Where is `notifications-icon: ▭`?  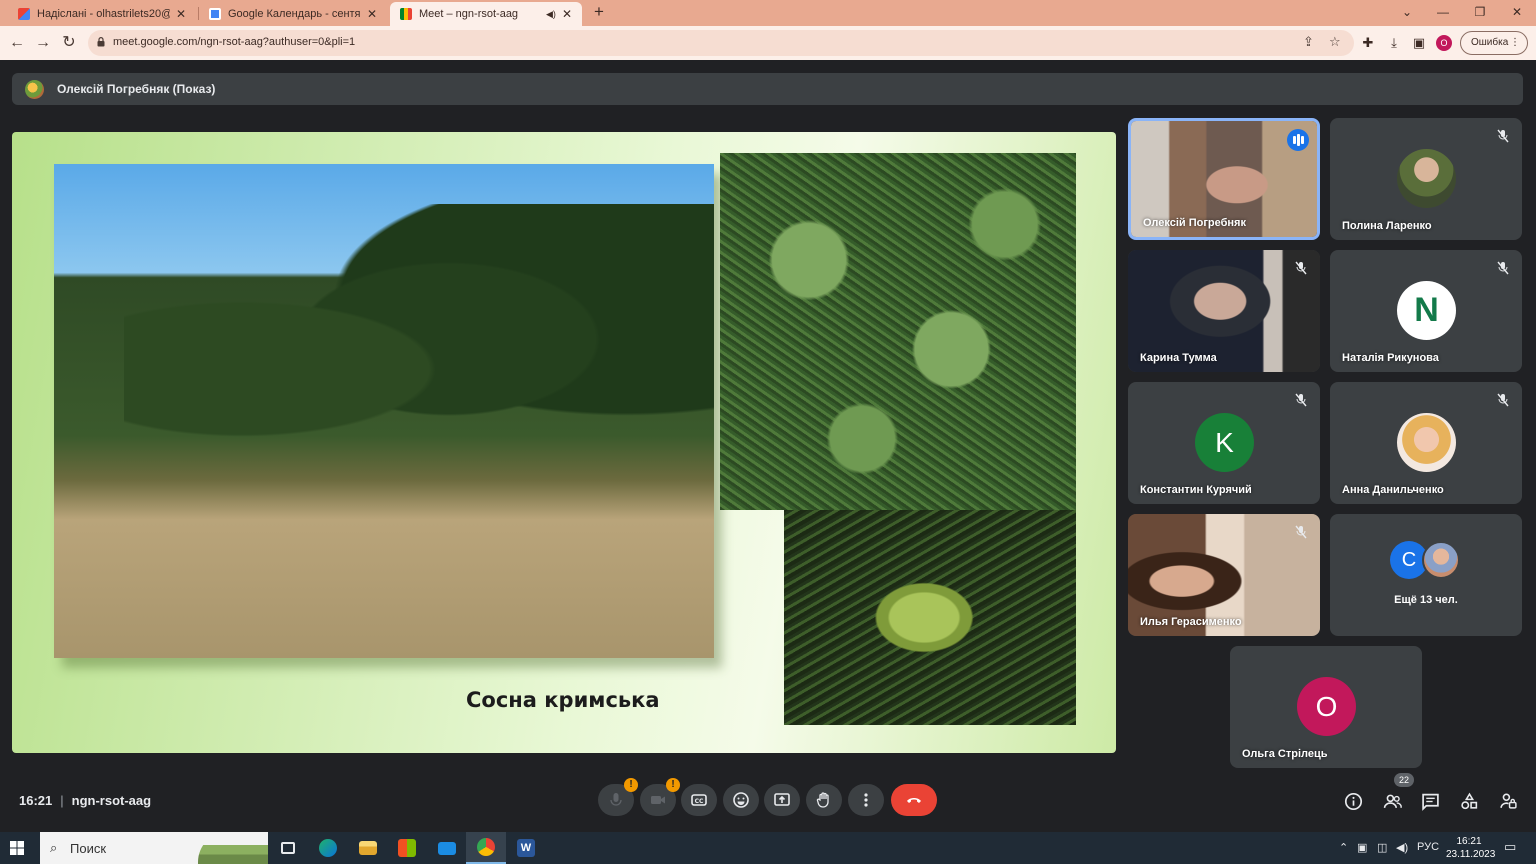
notifications-icon: ▭ is located at coordinates (1510, 847).